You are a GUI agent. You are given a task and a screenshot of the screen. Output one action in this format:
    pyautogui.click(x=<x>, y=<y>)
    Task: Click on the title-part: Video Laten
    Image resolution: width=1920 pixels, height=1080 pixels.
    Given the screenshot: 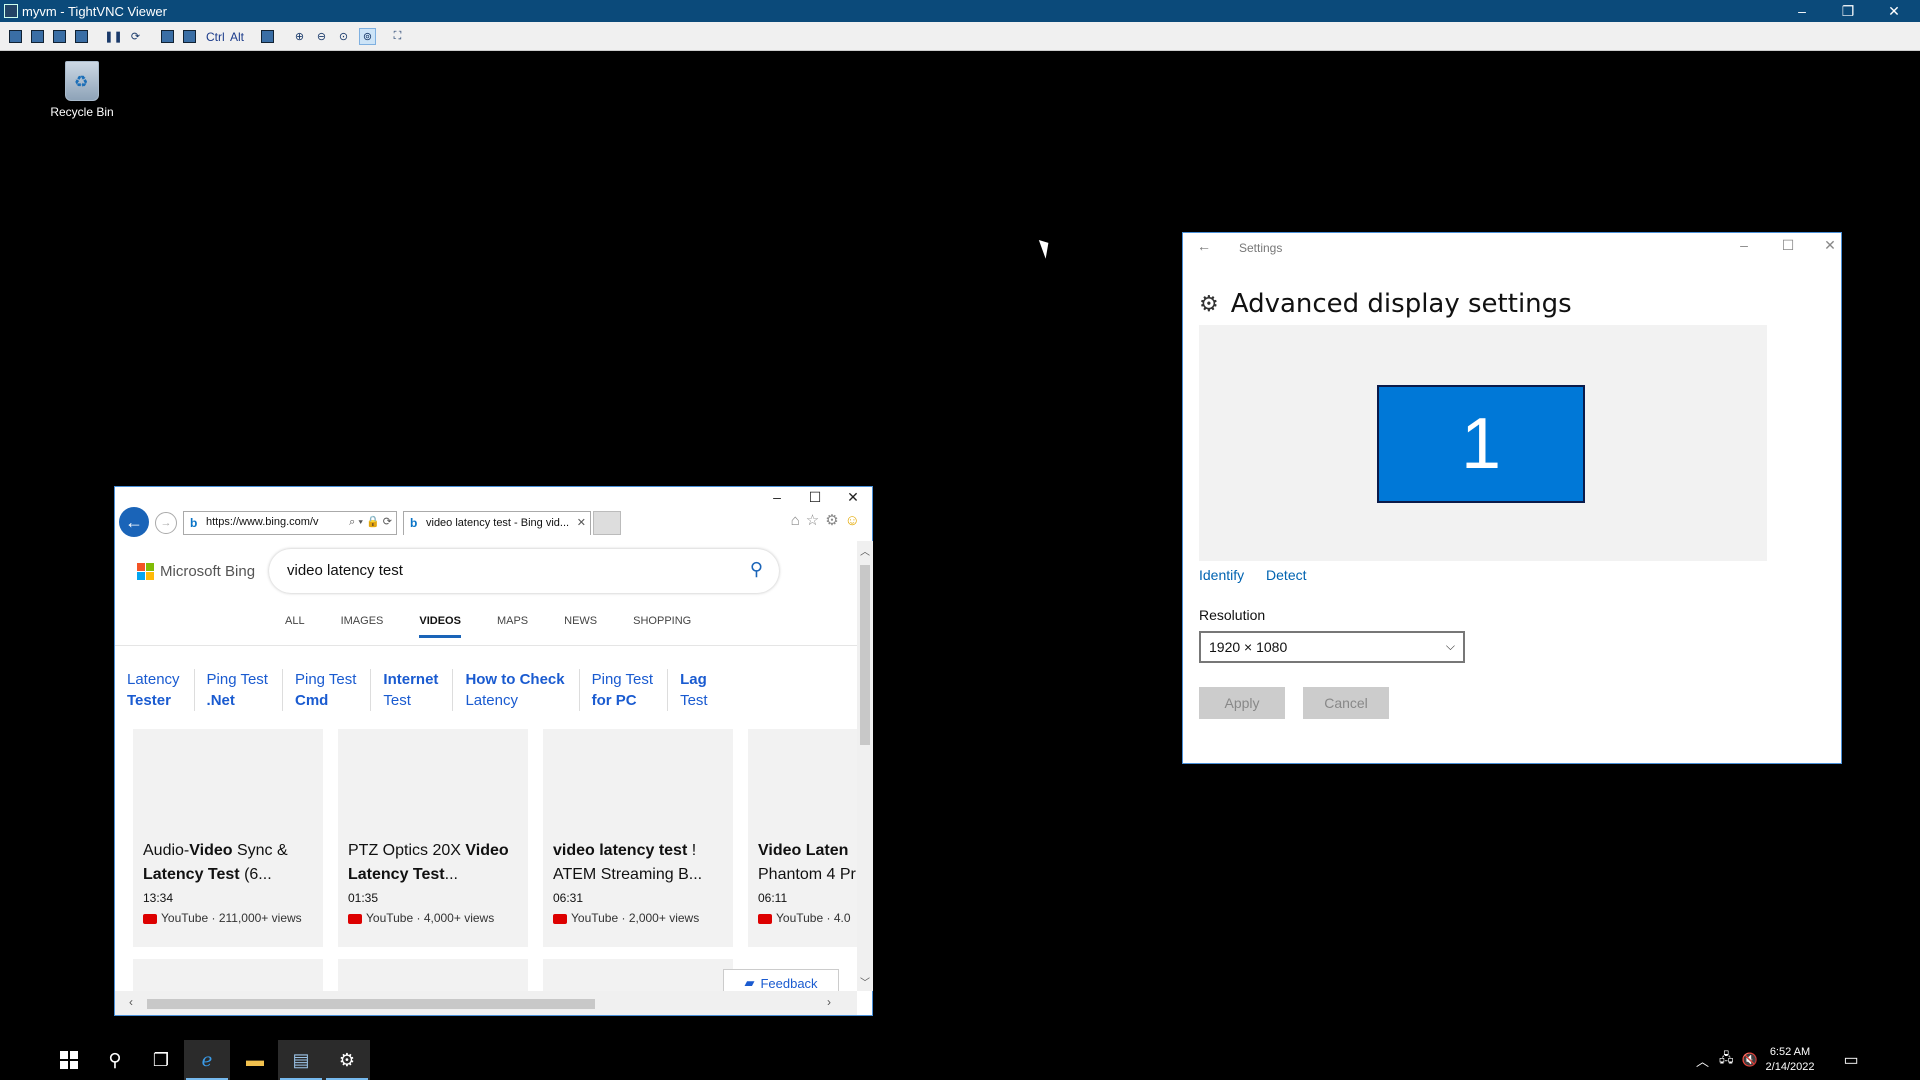 What is the action you would take?
    pyautogui.click(x=803, y=850)
    